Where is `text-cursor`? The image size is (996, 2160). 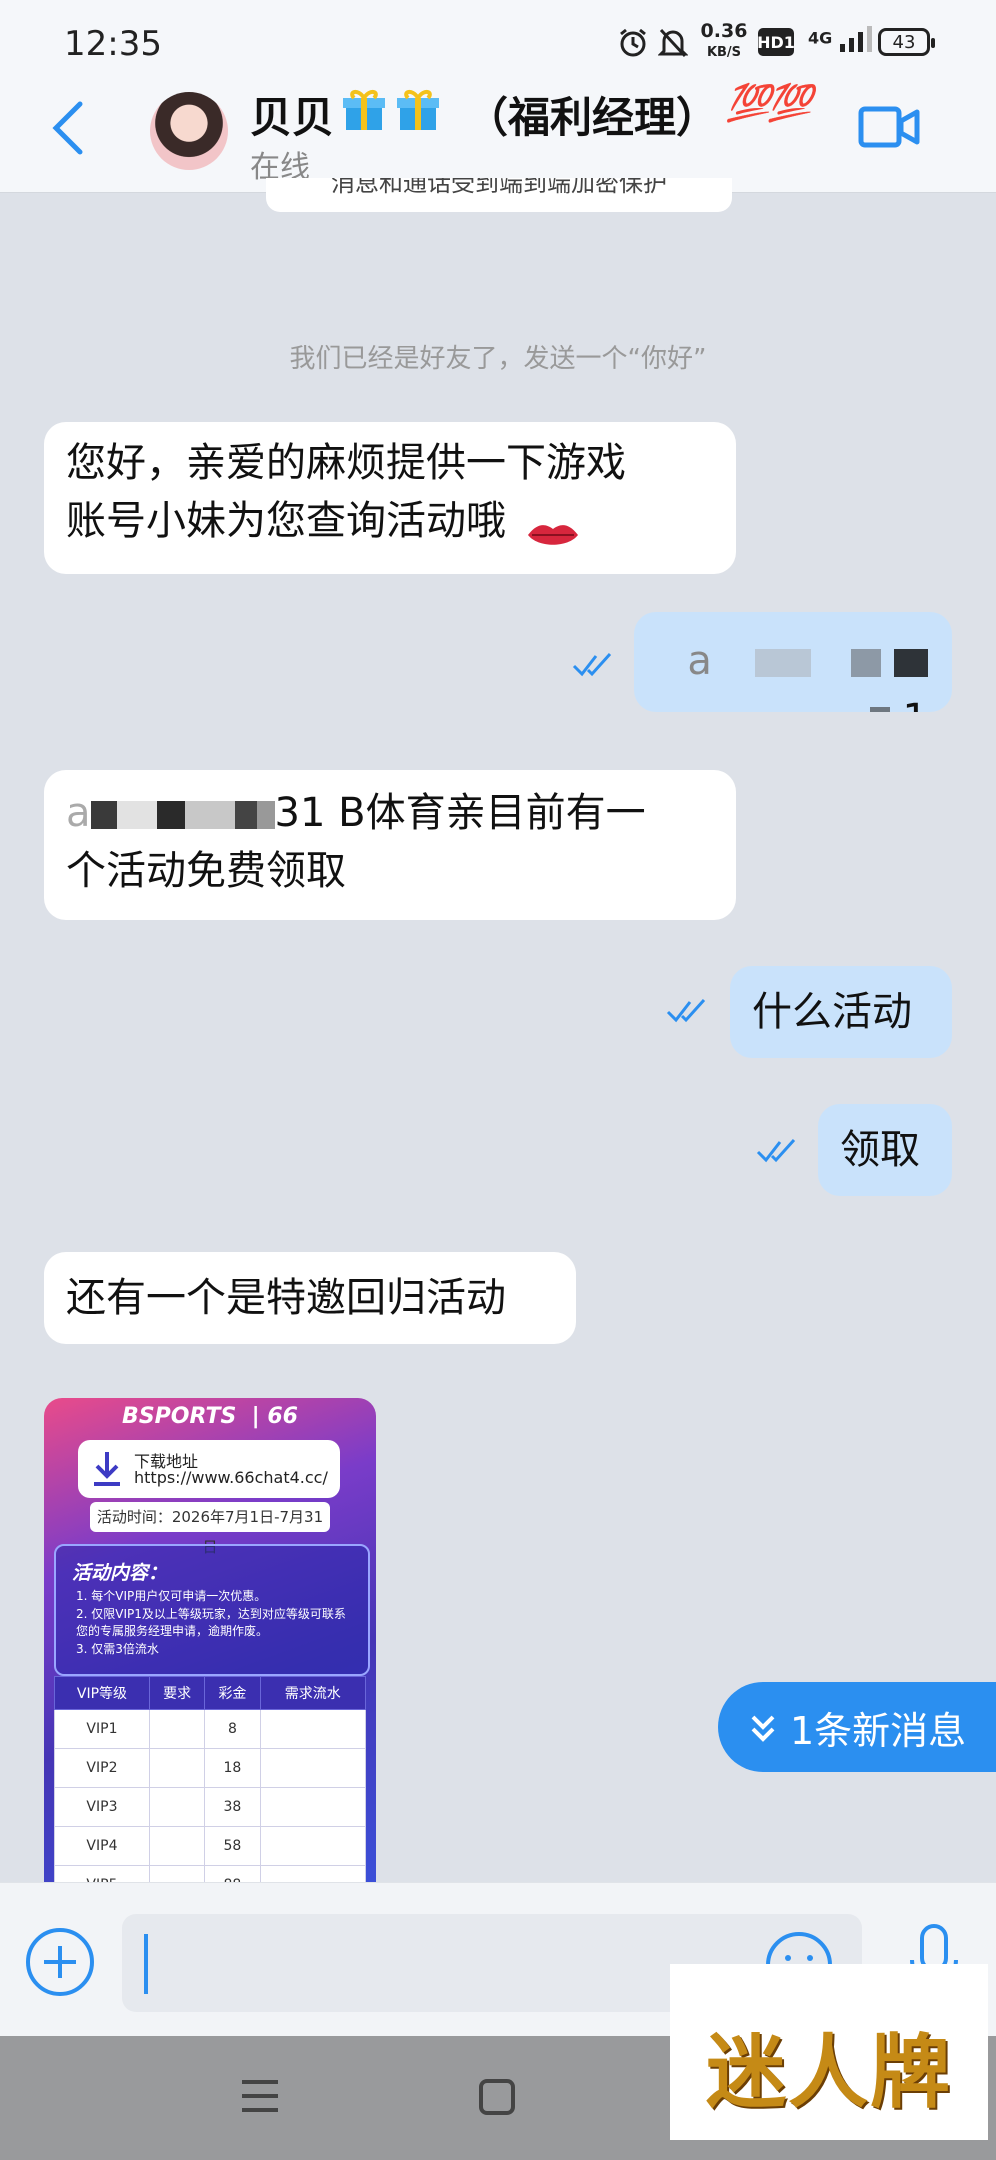
text-cursor is located at coordinates (146, 1964).